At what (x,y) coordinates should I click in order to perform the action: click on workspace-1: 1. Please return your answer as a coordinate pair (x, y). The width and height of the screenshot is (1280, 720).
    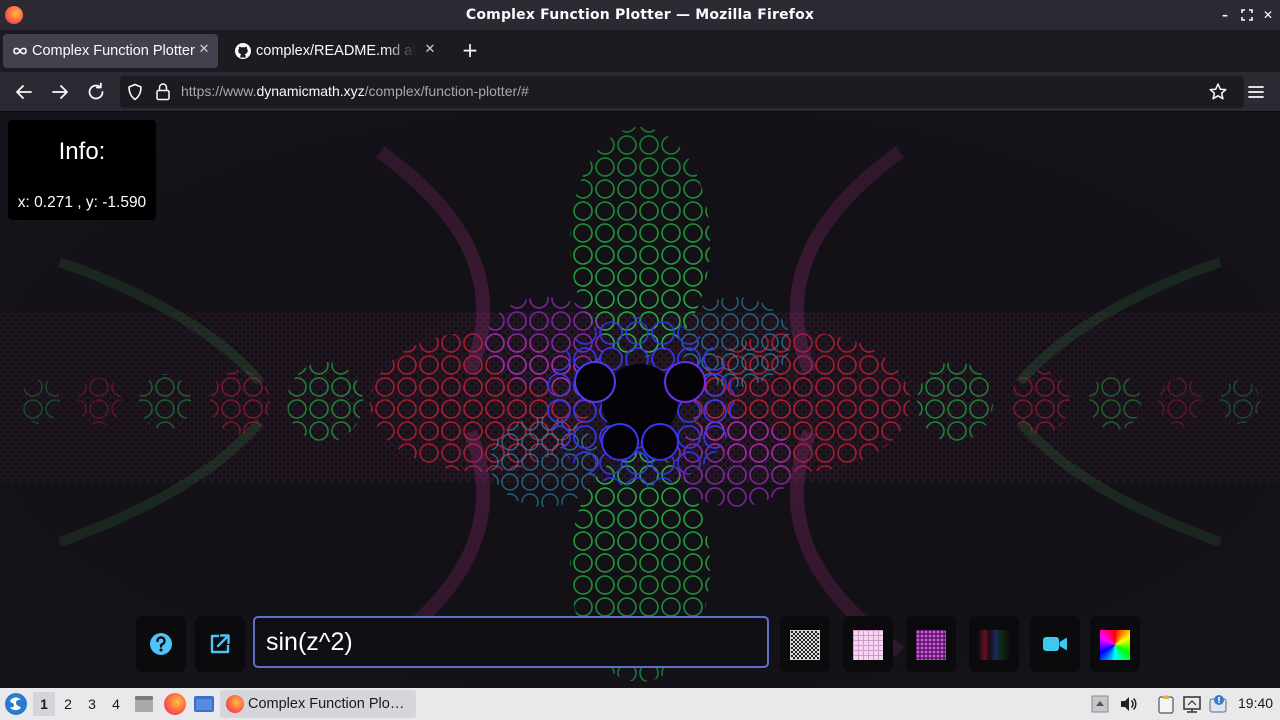
    Looking at the image, I should click on (44, 704).